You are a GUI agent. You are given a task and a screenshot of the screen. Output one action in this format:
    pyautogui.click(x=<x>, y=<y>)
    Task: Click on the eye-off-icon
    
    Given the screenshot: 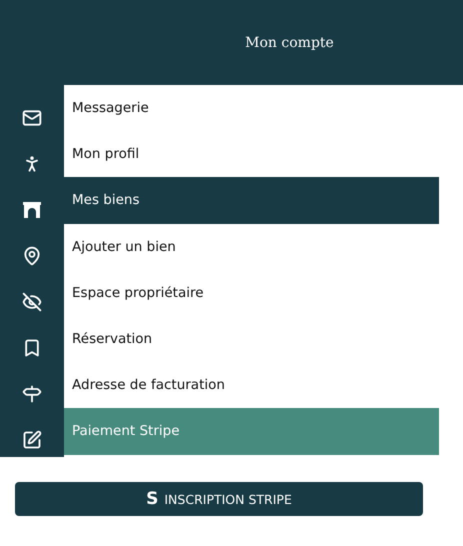 What is the action you would take?
    pyautogui.click(x=32, y=302)
    